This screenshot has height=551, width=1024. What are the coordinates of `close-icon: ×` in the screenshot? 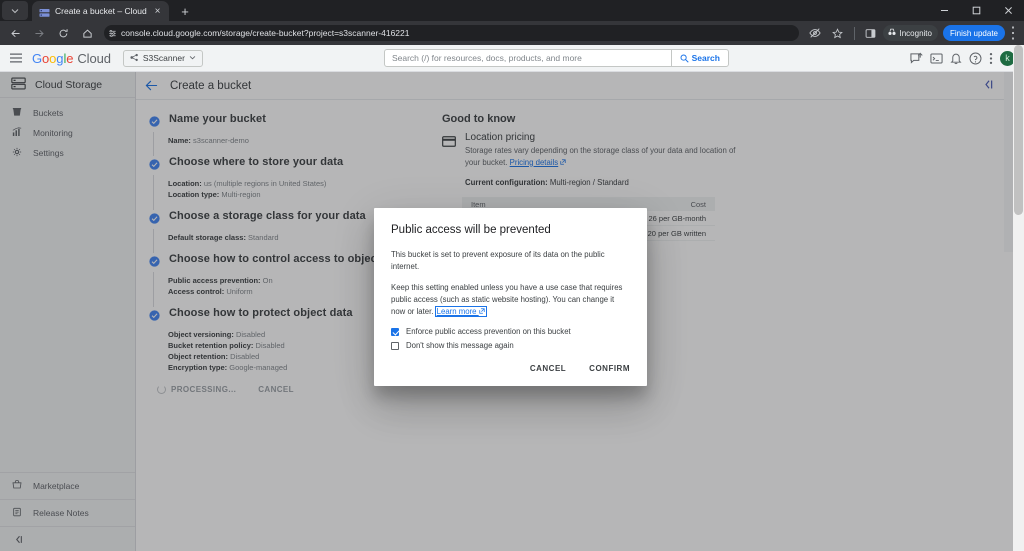 It's located at (157, 11).